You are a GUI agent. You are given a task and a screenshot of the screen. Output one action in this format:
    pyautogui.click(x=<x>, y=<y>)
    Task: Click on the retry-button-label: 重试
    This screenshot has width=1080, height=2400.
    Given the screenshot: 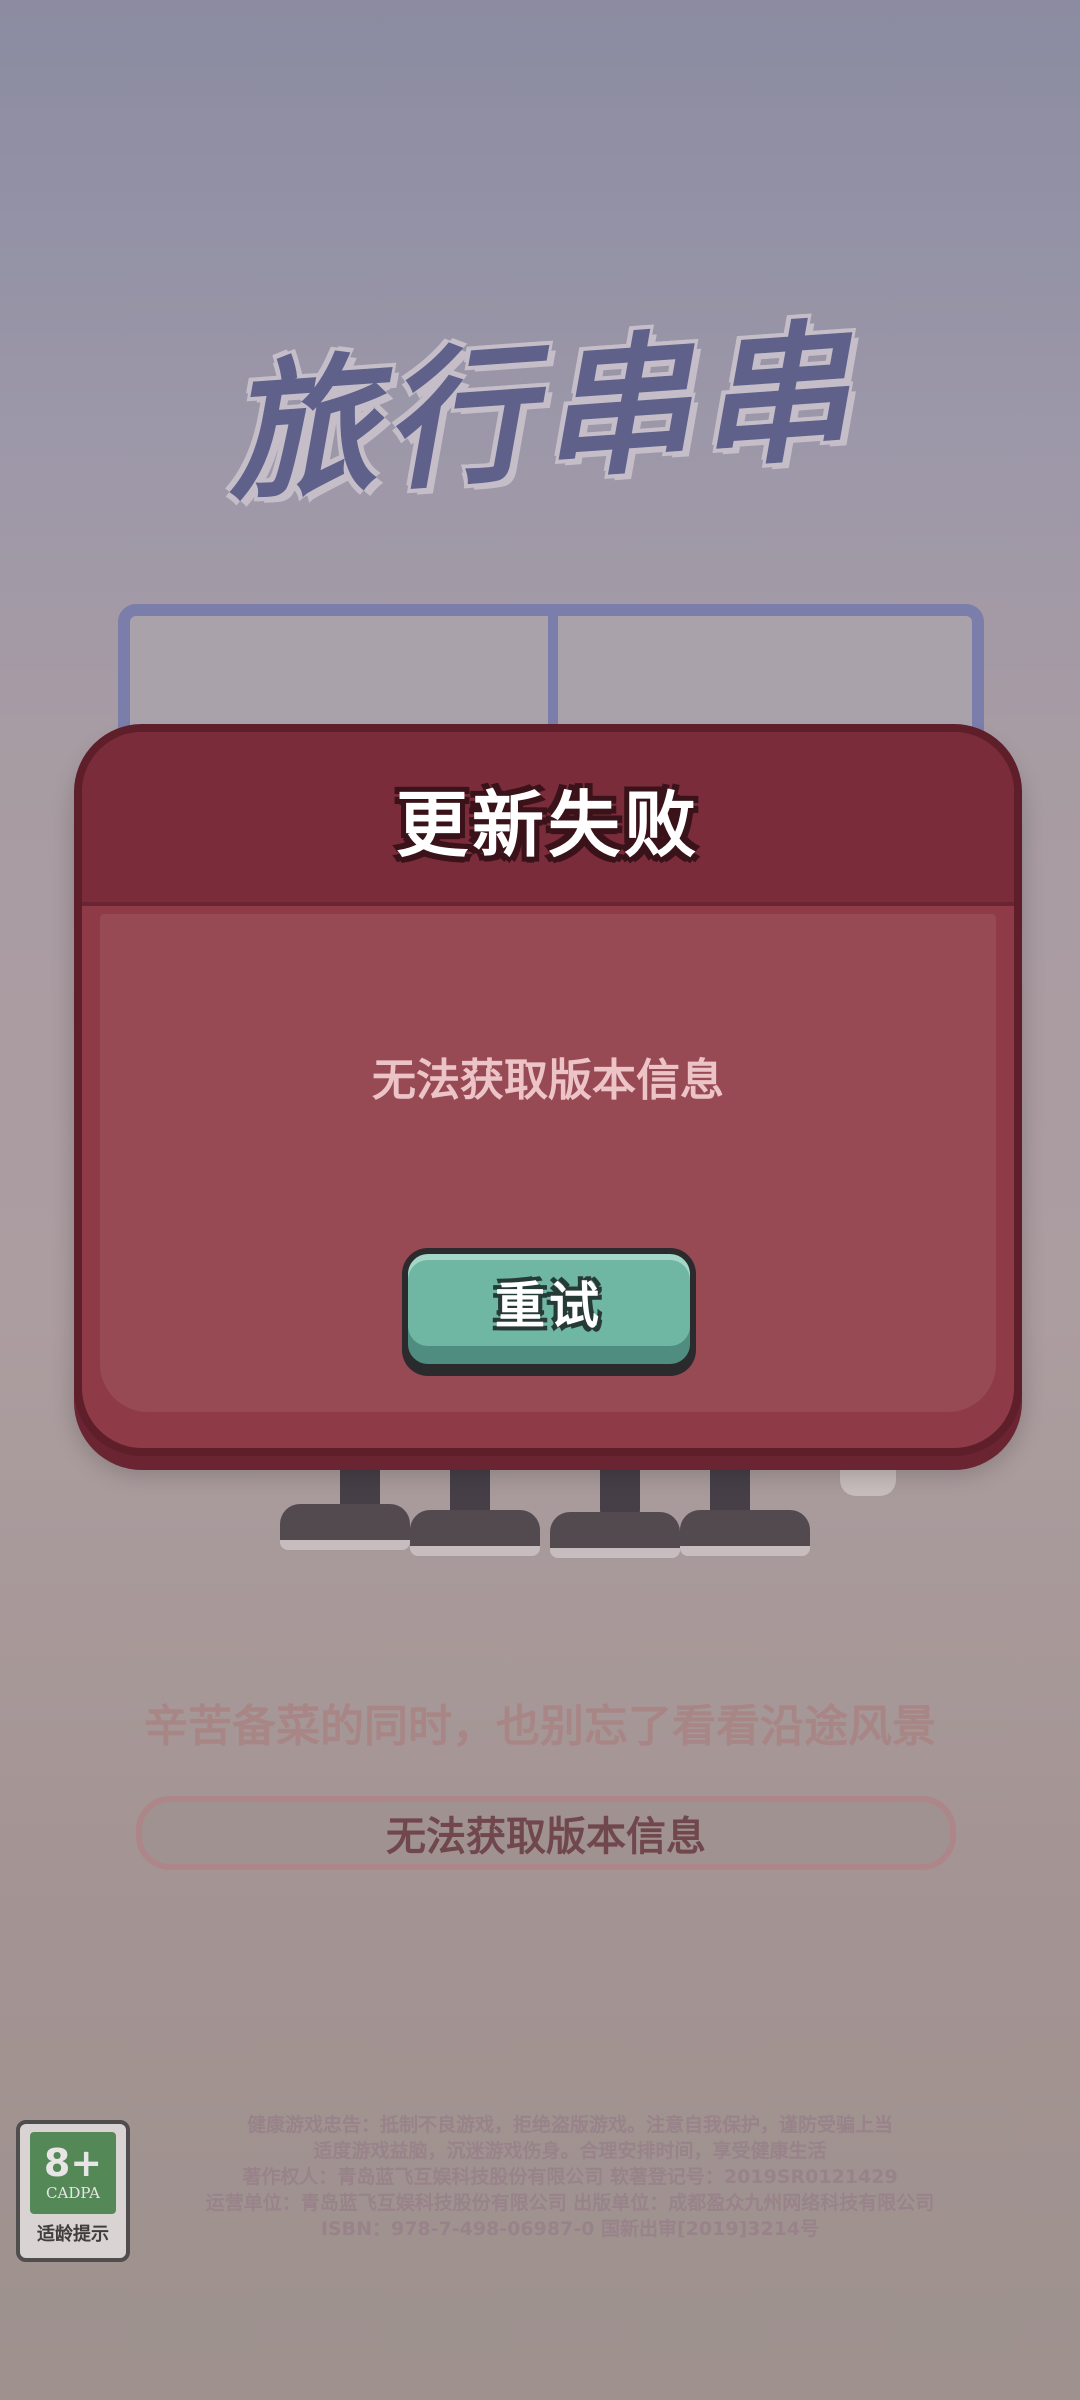 What is the action you would take?
    pyautogui.click(x=549, y=1306)
    